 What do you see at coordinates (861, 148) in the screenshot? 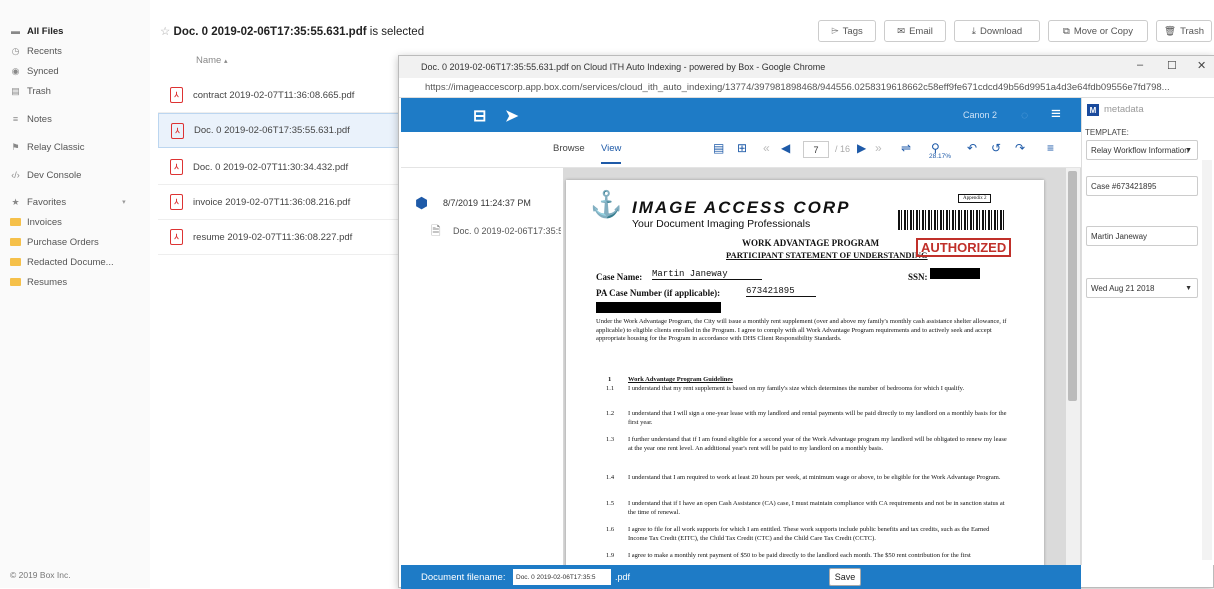
I see `next-page-icon: ▶` at bounding box center [861, 148].